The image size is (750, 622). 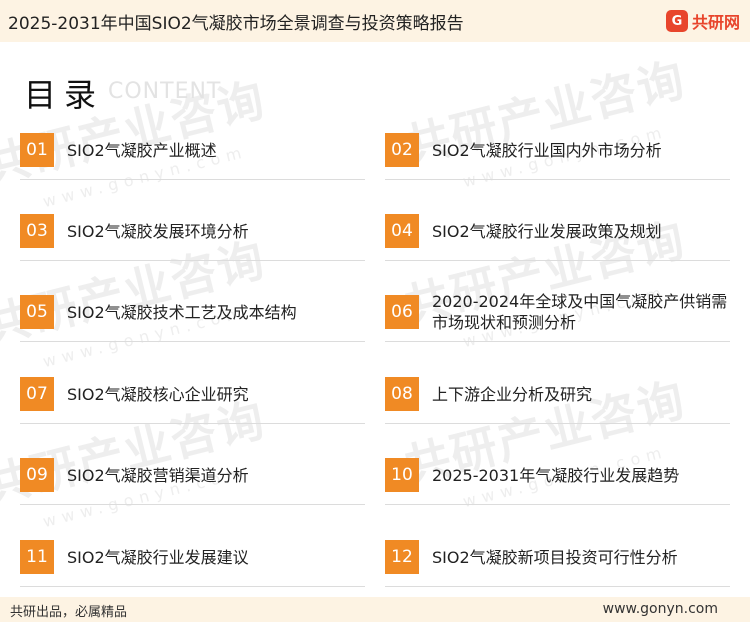 I want to click on toc-item-04: 04 SIO2气凝胶行业发展政策及规划, so click(x=557, y=231).